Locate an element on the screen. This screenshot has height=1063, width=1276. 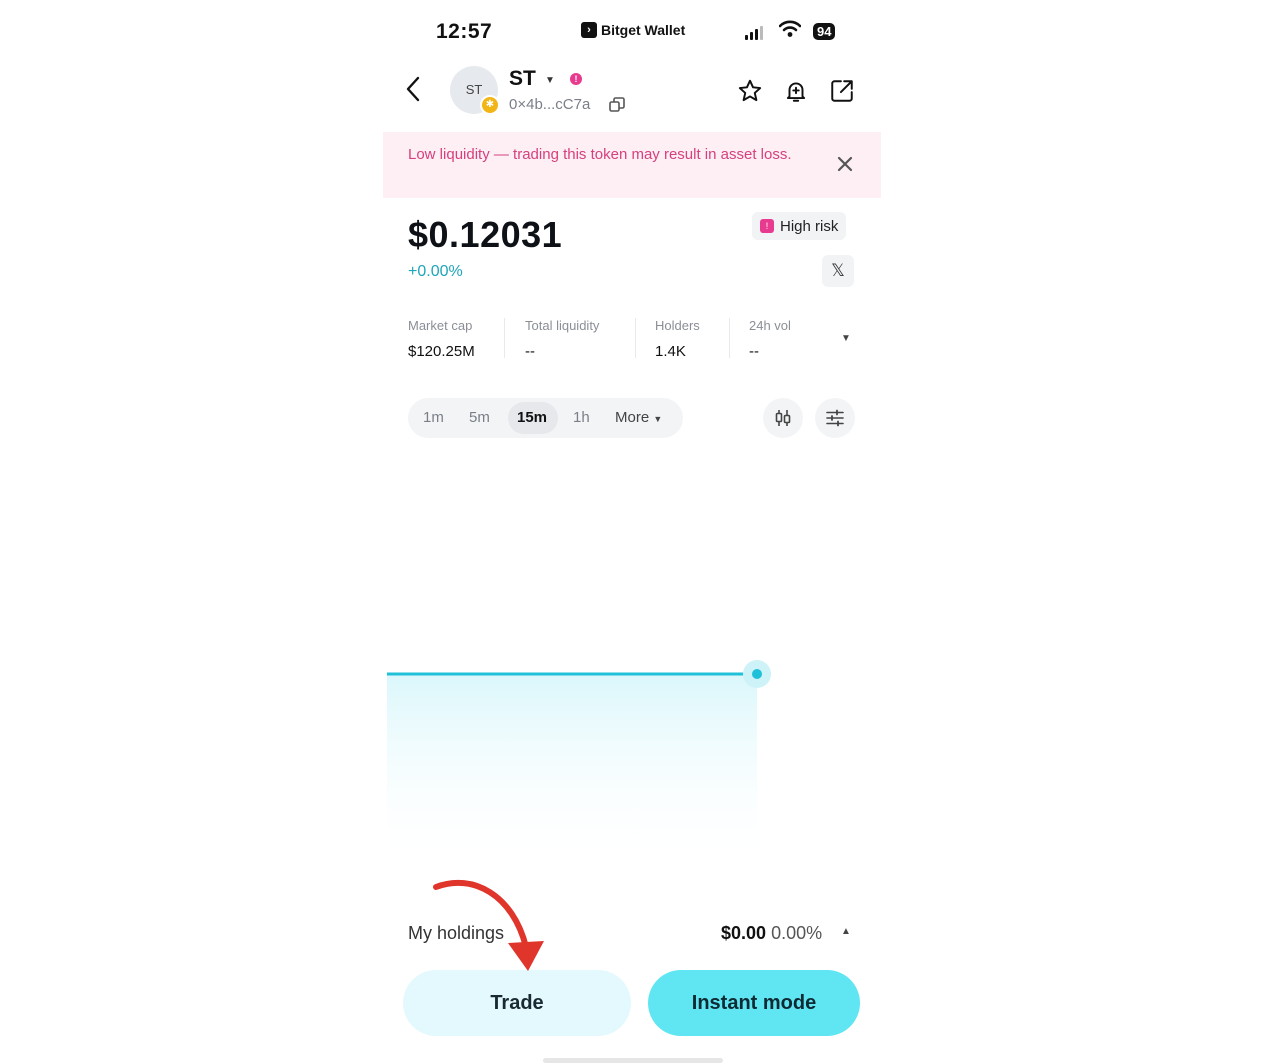
close-icon is located at coordinates (845, 166).